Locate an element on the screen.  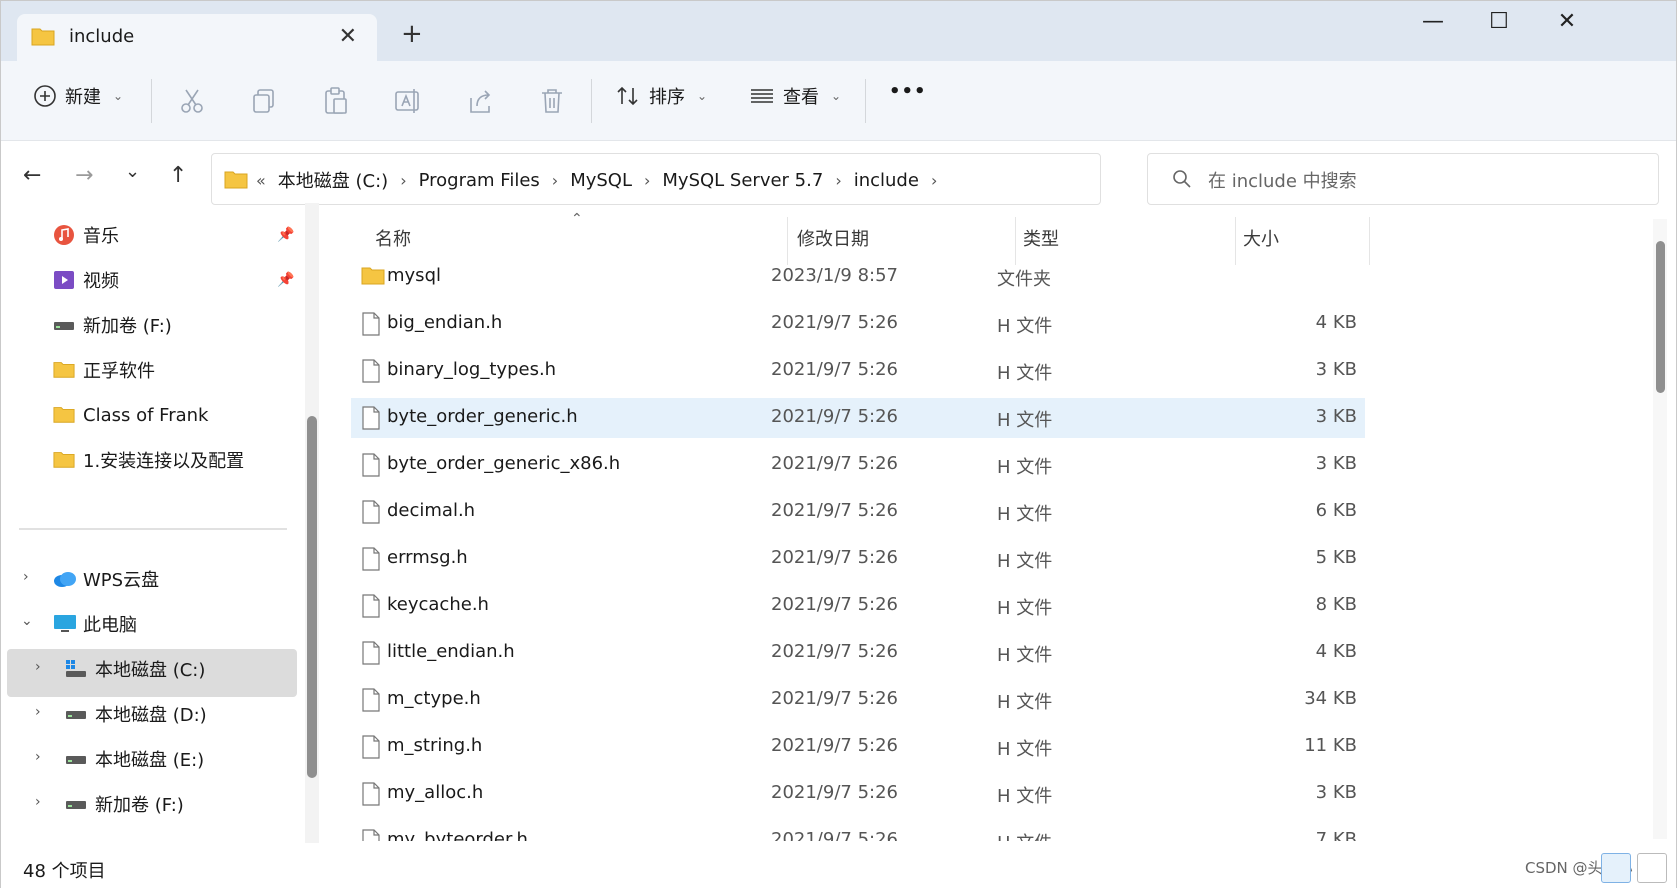
maximize-button: ☐ is located at coordinates (1499, 21).